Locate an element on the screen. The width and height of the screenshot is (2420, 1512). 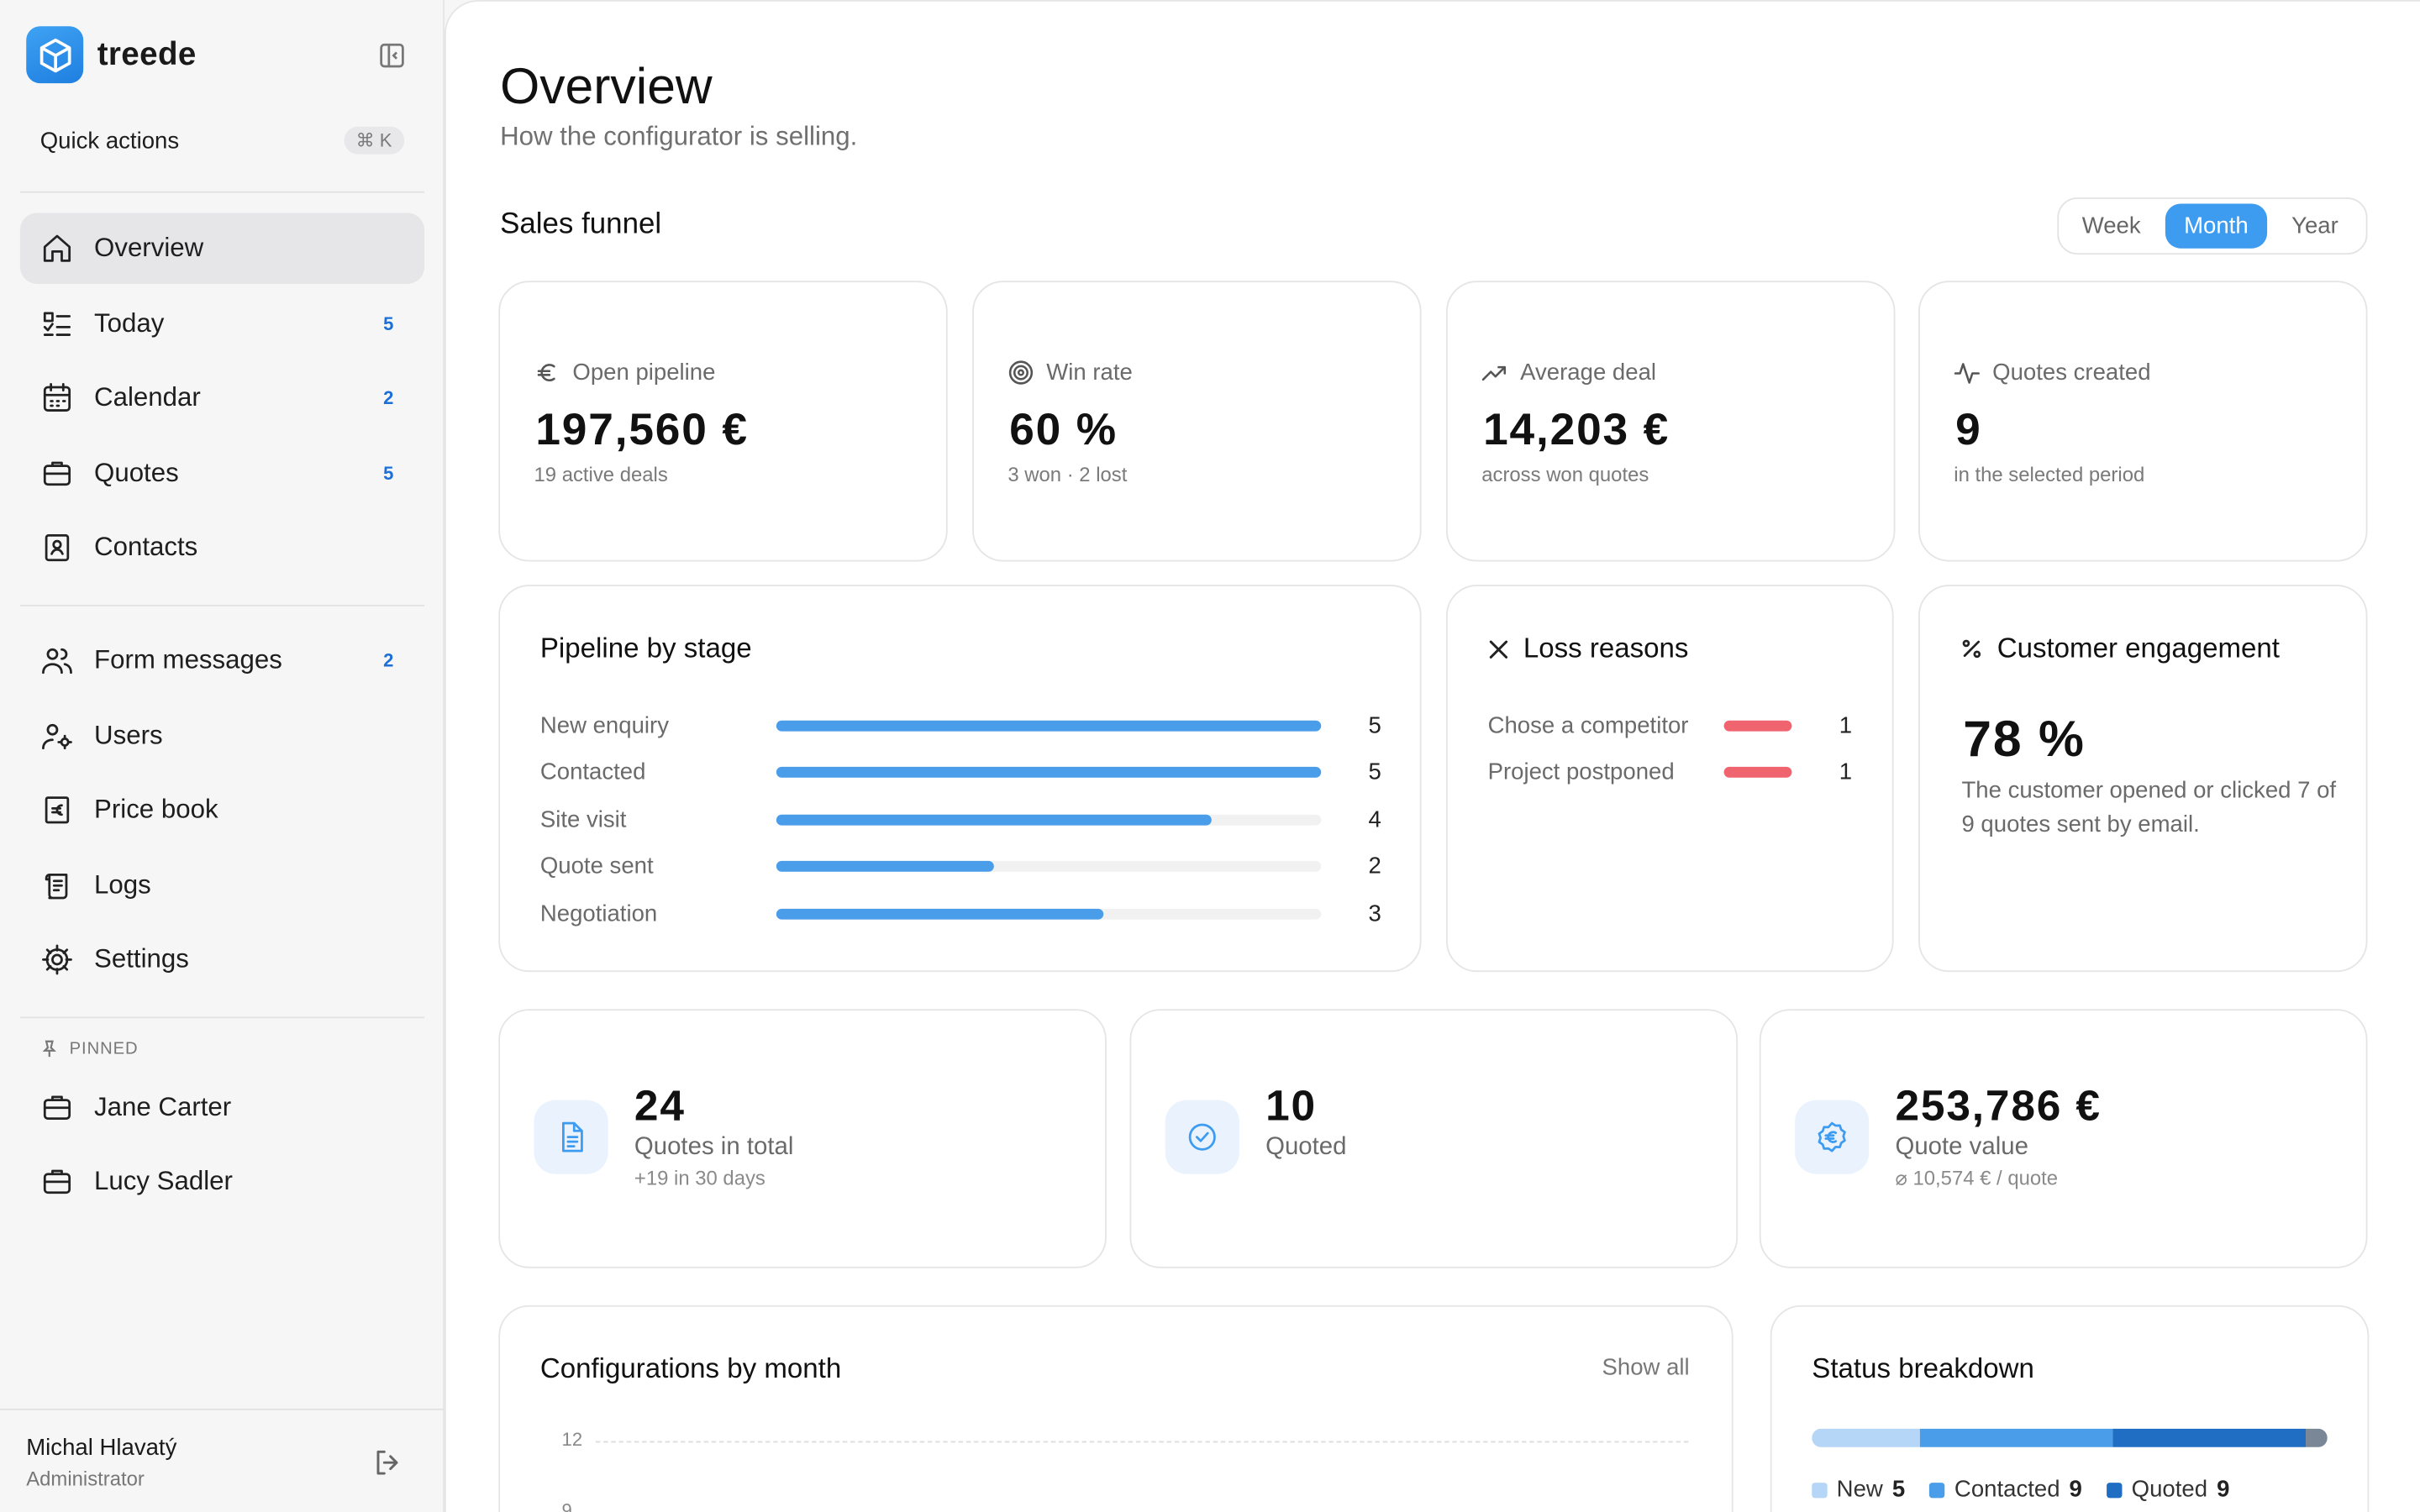
sidebar-item-label: Settings is located at coordinates (142, 959).